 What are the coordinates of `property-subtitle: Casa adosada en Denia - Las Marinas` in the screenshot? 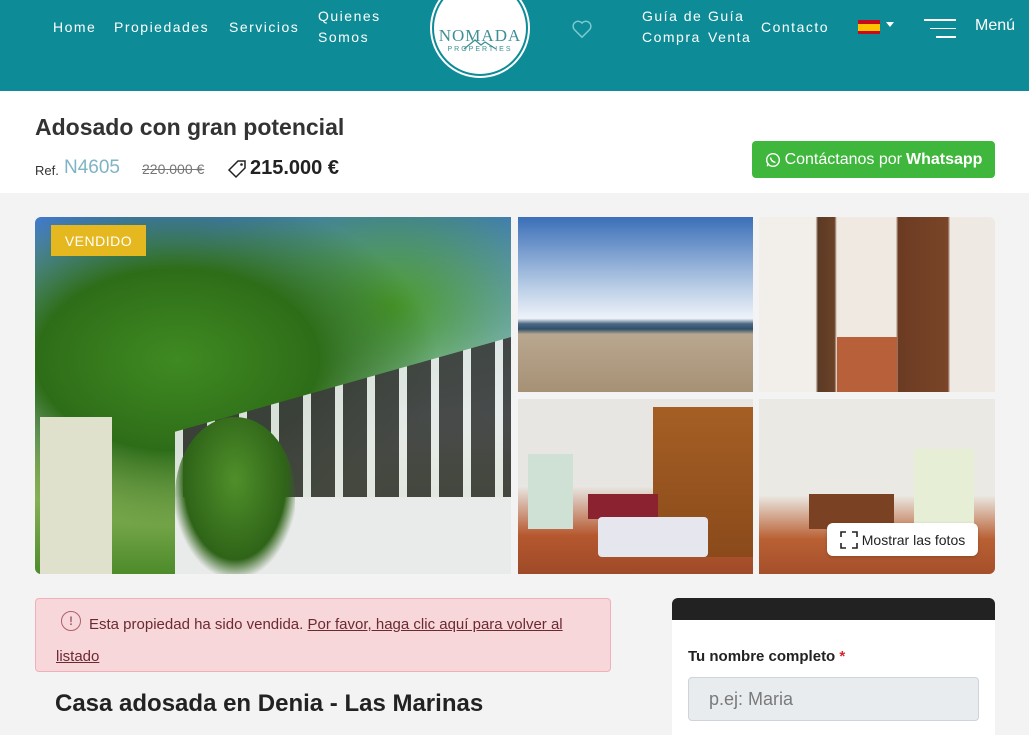 It's located at (269, 703).